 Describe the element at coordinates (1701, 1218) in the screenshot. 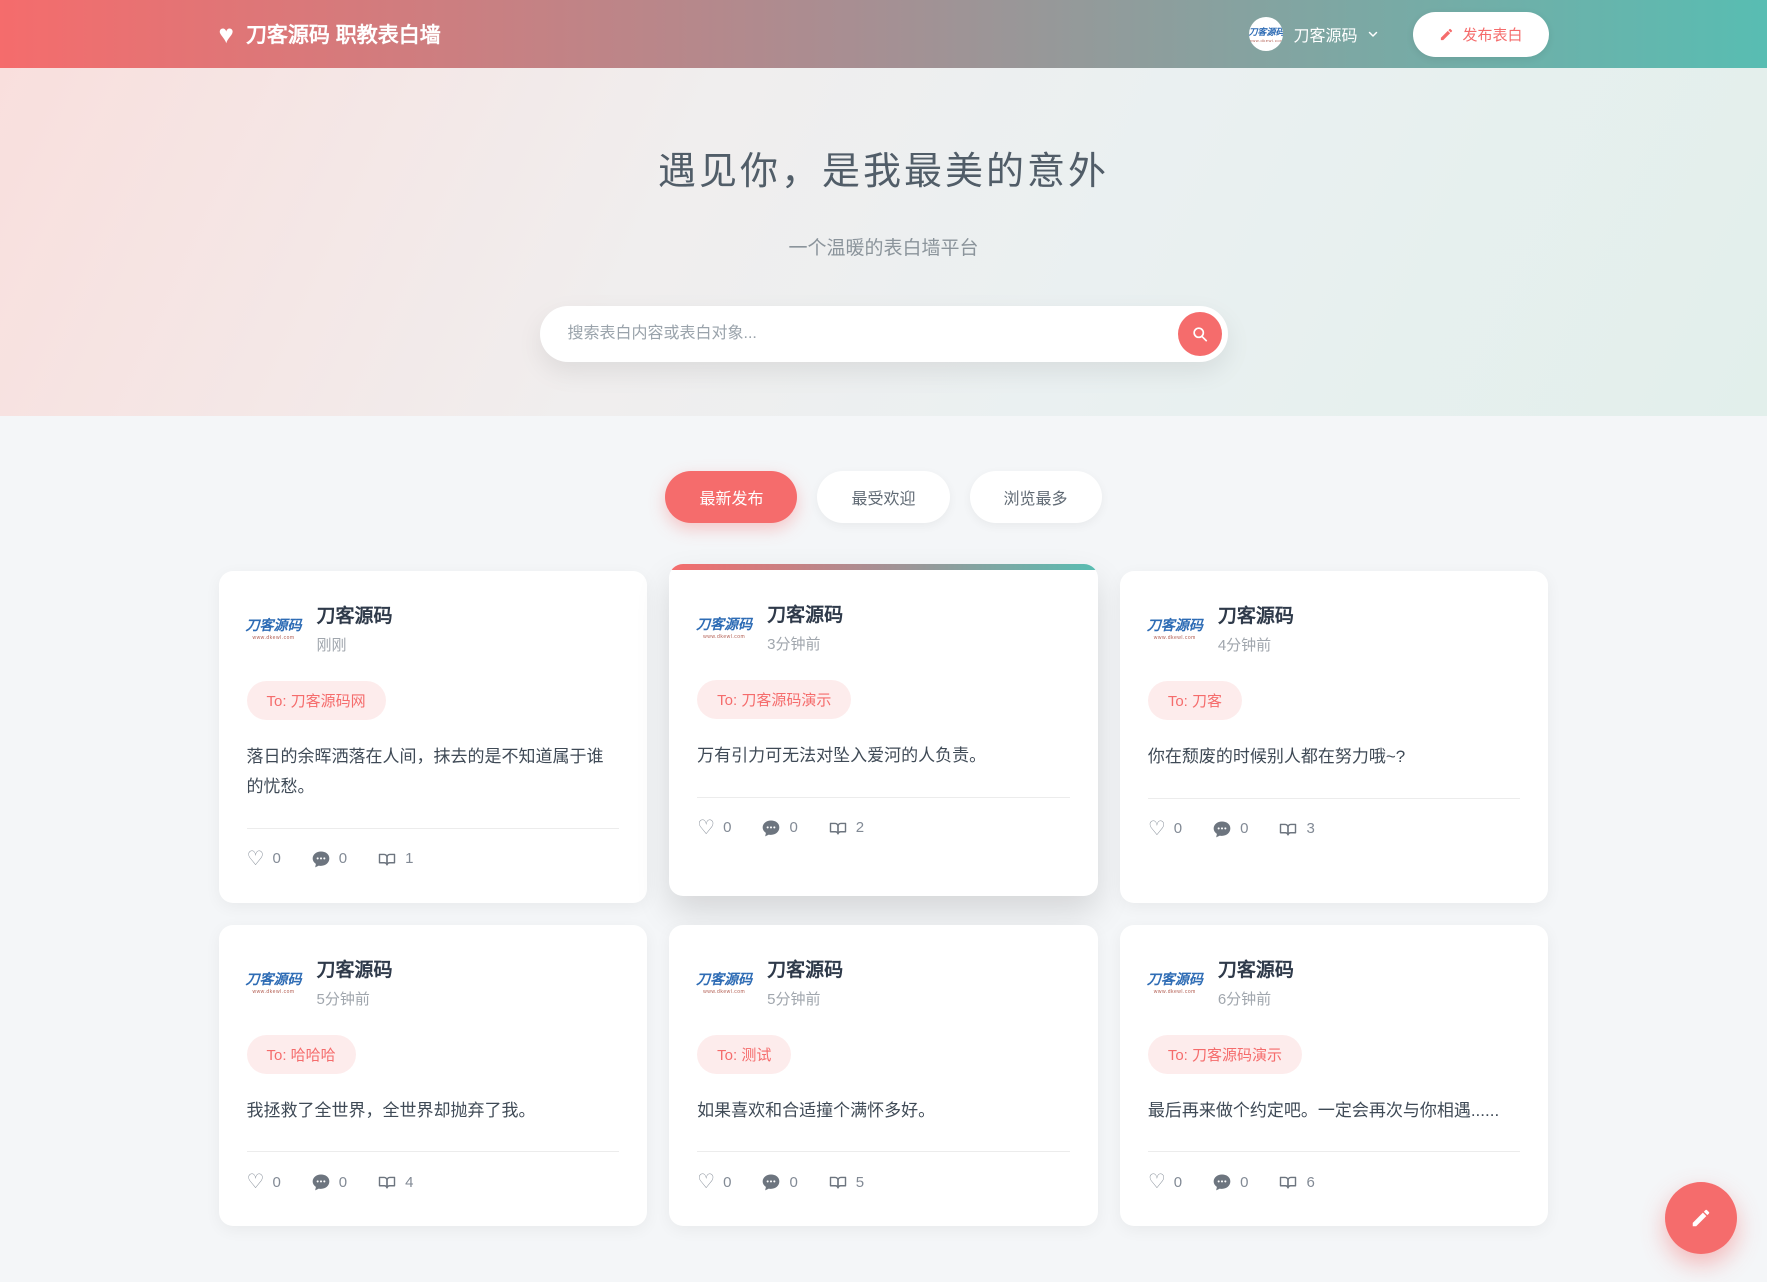

I see `fab-publish-button` at that location.